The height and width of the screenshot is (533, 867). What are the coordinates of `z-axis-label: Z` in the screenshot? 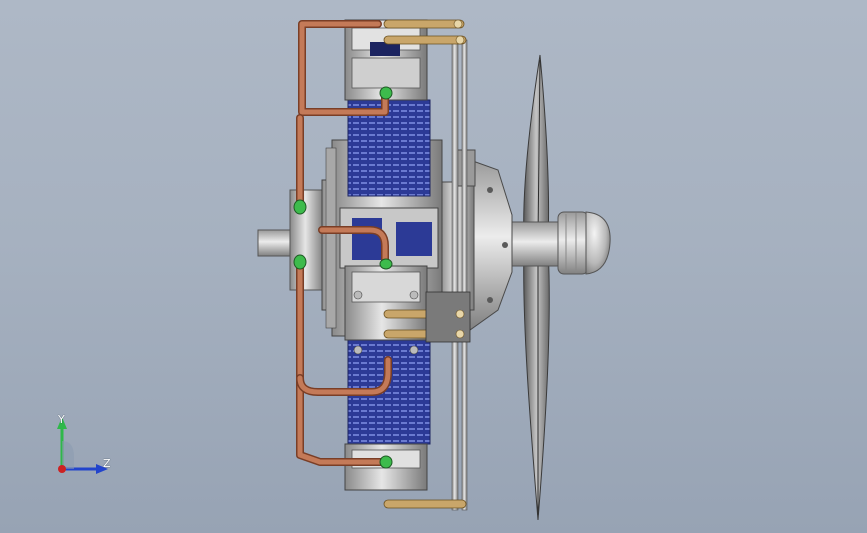 It's located at (107, 463).